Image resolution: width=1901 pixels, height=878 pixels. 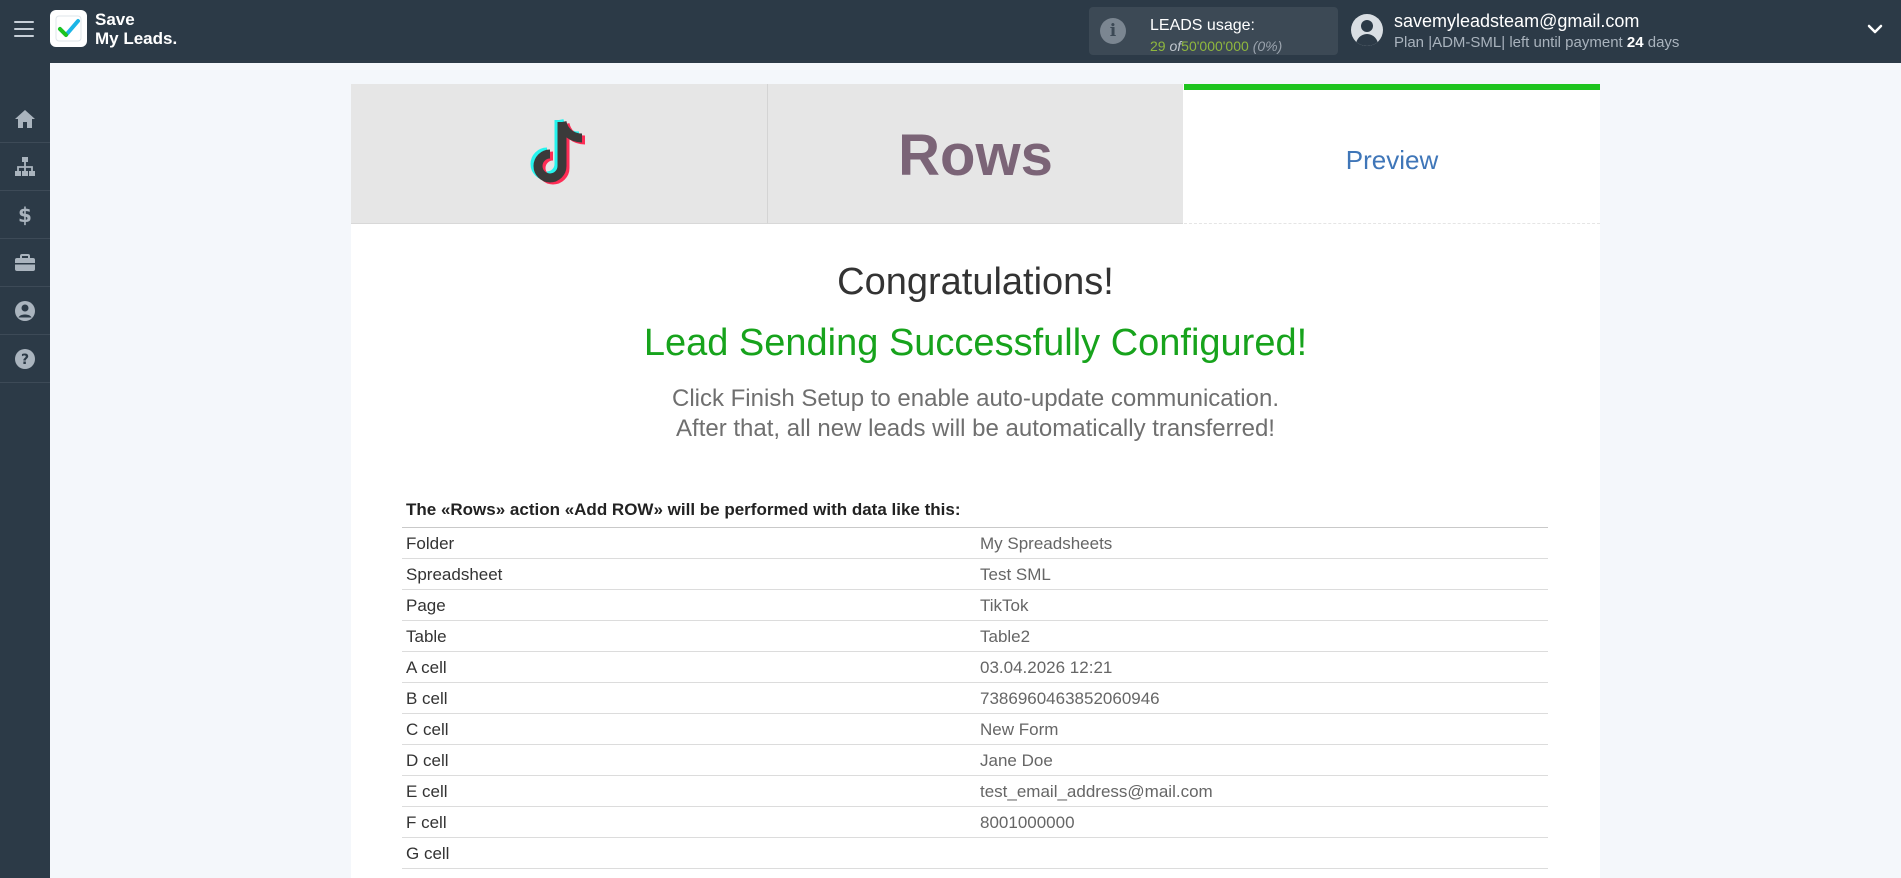 I want to click on row-value: 03.04.2026 12:21, so click(x=1046, y=667).